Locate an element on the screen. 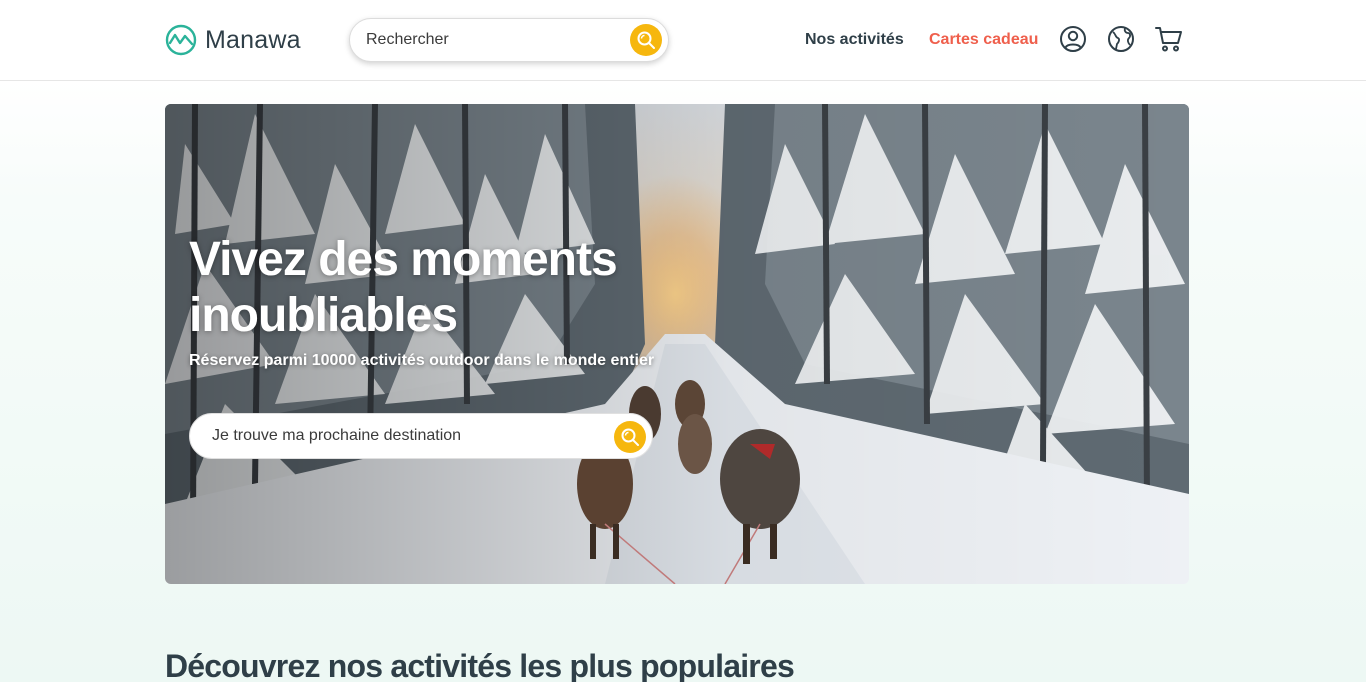  hero-title: Vivez des moments inoubliables is located at coordinates (403, 287).